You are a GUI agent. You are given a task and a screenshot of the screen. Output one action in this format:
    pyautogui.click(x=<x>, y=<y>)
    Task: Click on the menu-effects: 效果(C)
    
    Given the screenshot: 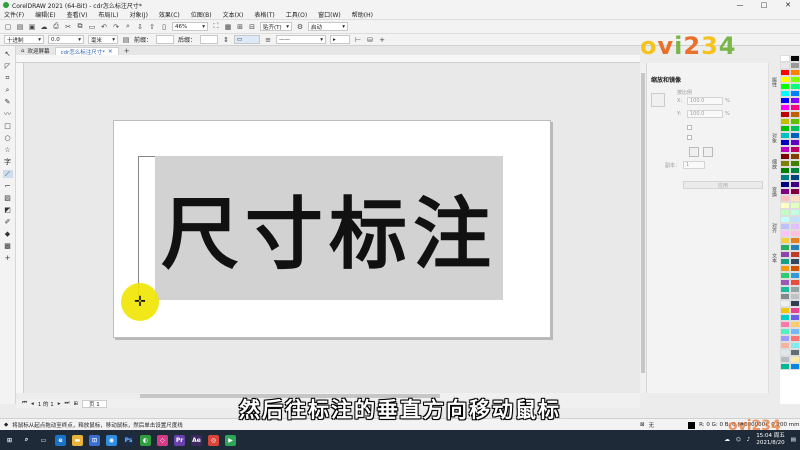 What is the action you would take?
    pyautogui.click(x=169, y=14)
    